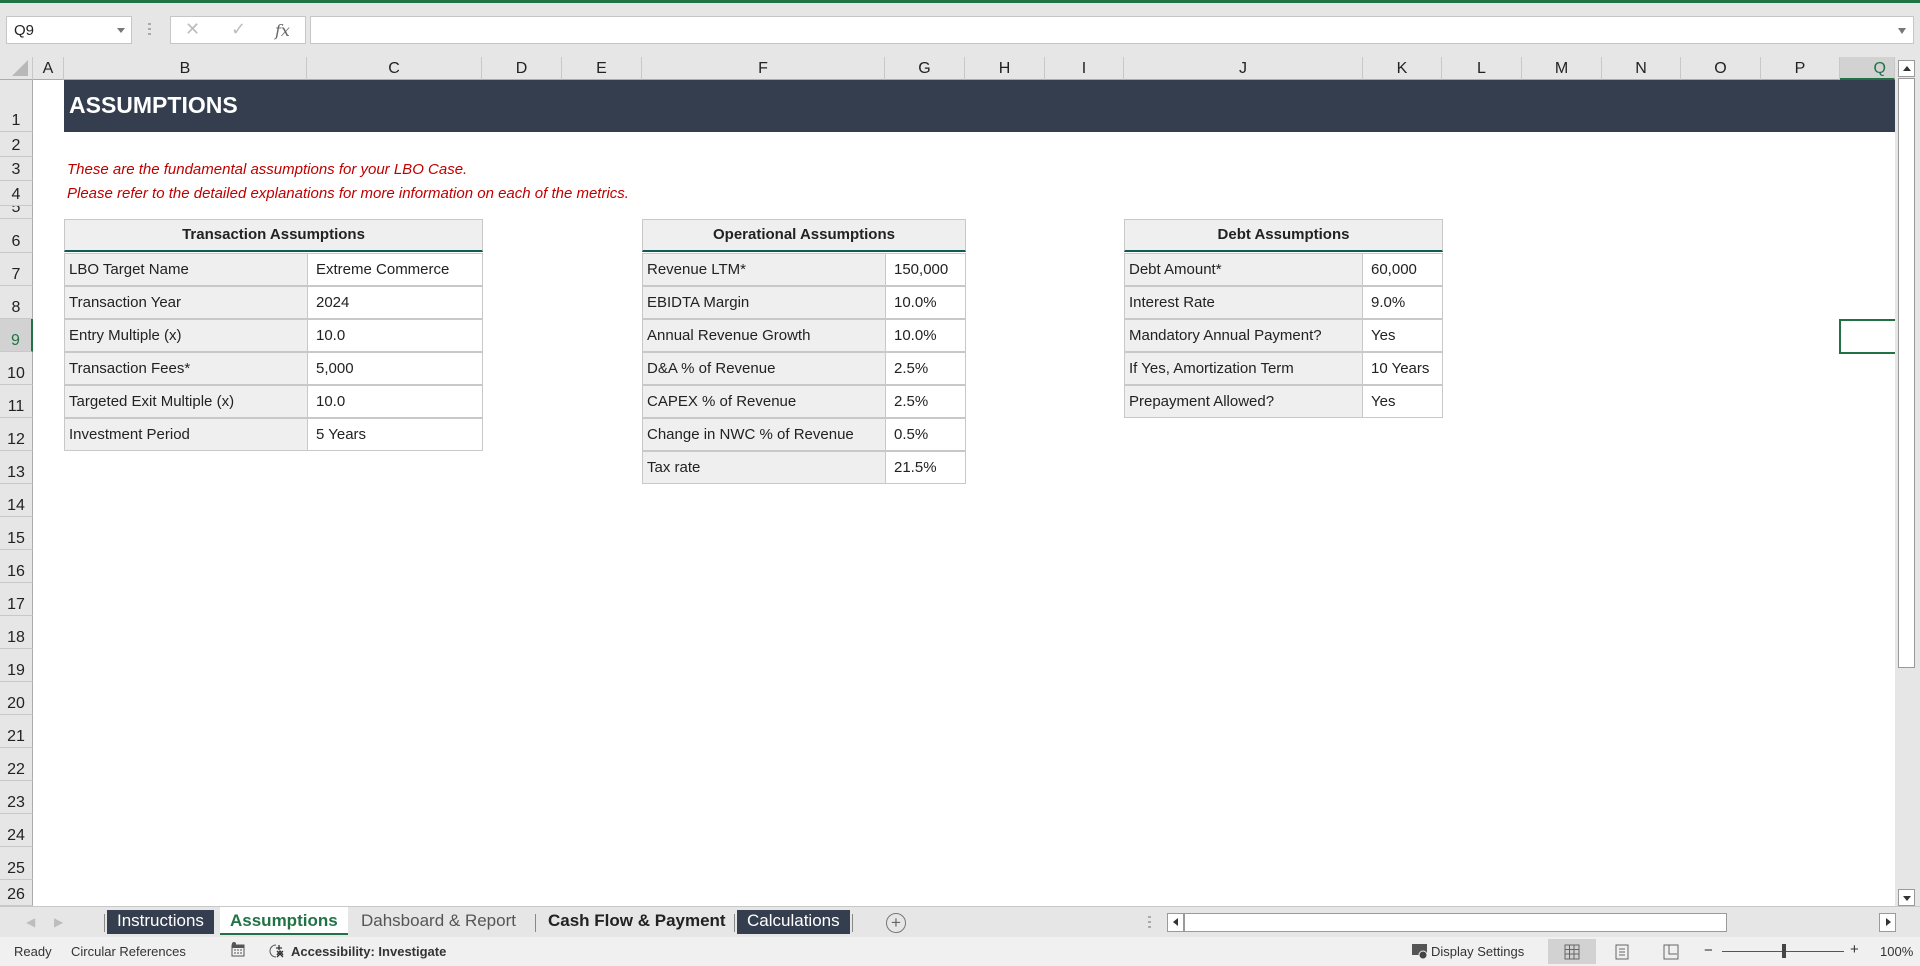 Image resolution: width=1920 pixels, height=966 pixels. I want to click on operational-row-label: Change in NWC % of Revenue, so click(764, 434).